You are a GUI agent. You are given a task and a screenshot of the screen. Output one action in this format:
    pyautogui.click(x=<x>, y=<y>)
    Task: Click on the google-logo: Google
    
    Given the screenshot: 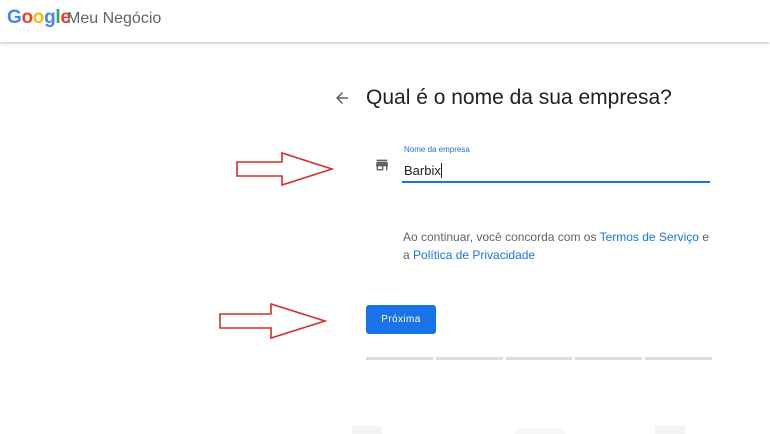 What is the action you would take?
    pyautogui.click(x=39, y=18)
    